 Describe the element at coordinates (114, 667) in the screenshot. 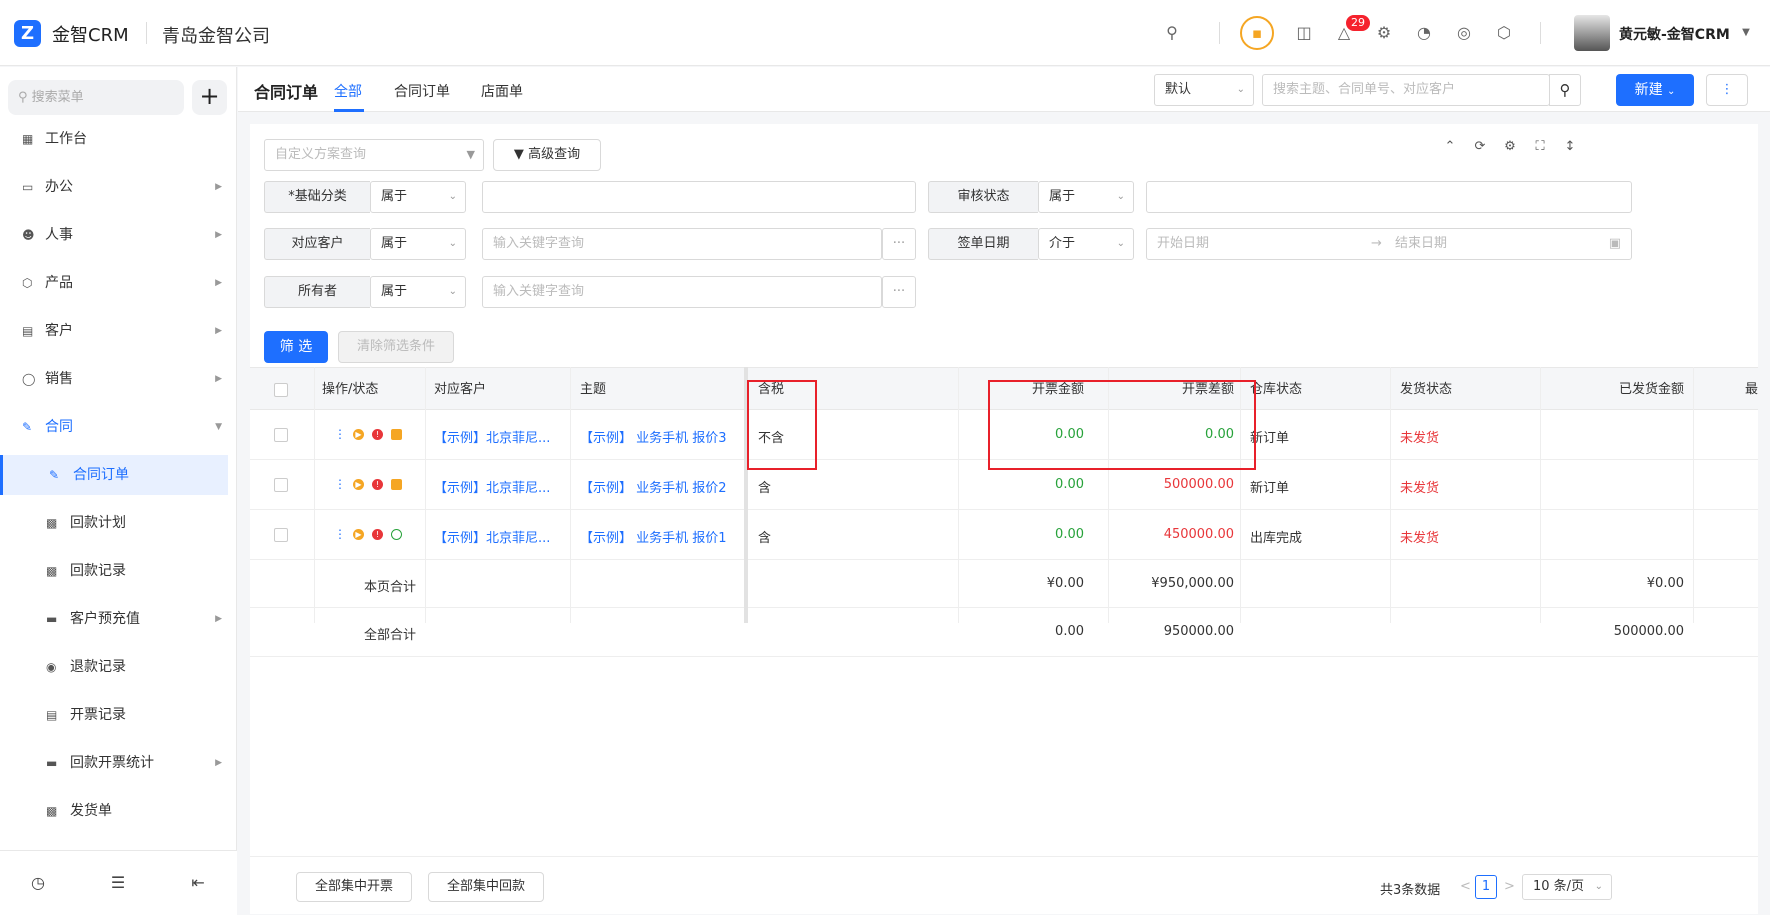

I see `sidebar-item-refund: ◉ 退款记录` at that location.